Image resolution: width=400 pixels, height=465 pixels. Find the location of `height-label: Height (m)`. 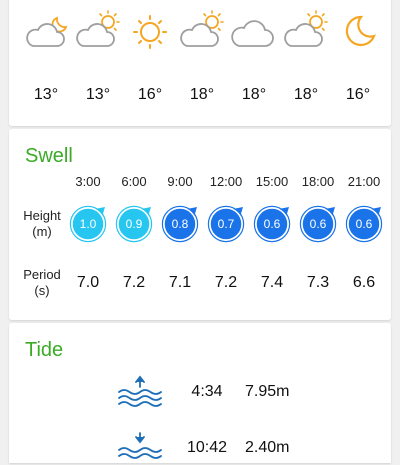

height-label: Height (m) is located at coordinates (42, 224).